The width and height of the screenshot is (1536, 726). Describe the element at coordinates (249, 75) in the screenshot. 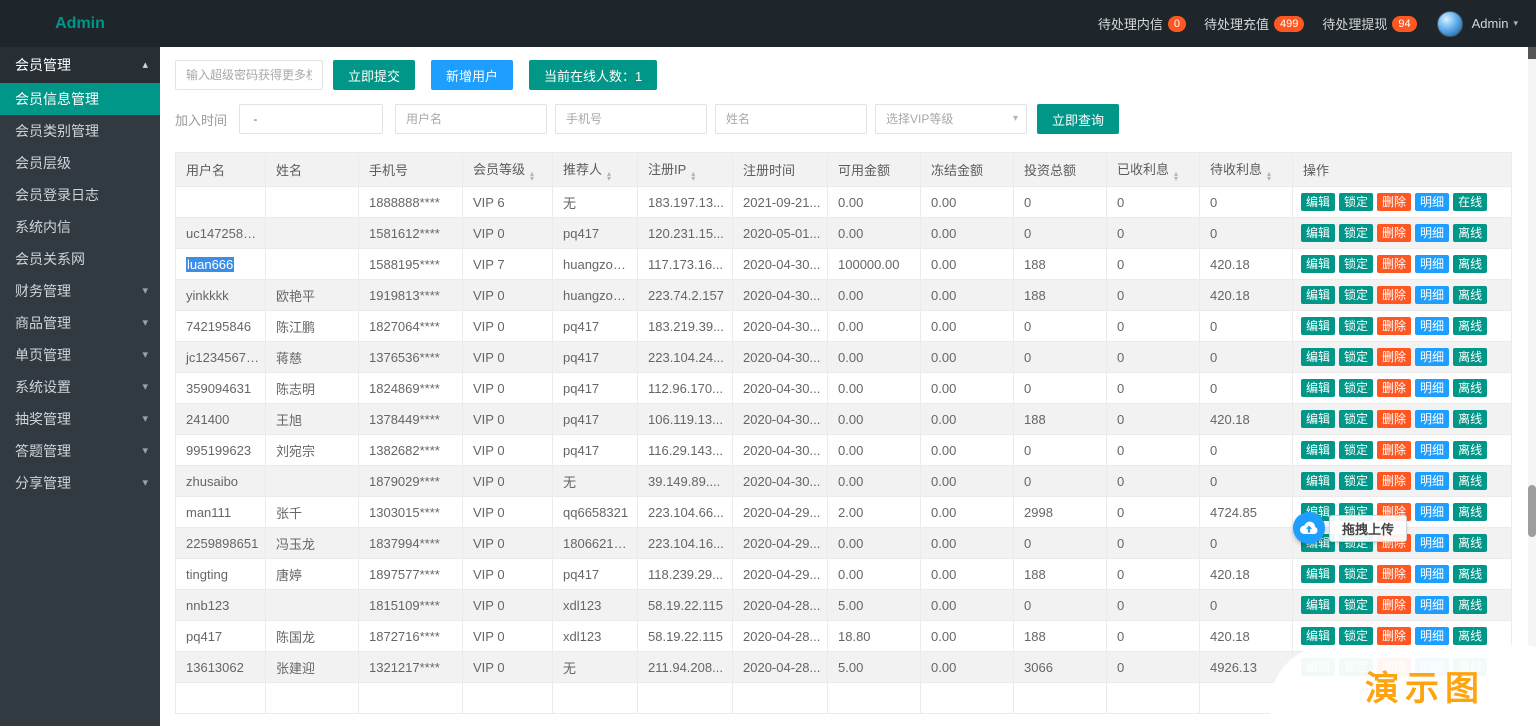

I see `super-password-input` at that location.